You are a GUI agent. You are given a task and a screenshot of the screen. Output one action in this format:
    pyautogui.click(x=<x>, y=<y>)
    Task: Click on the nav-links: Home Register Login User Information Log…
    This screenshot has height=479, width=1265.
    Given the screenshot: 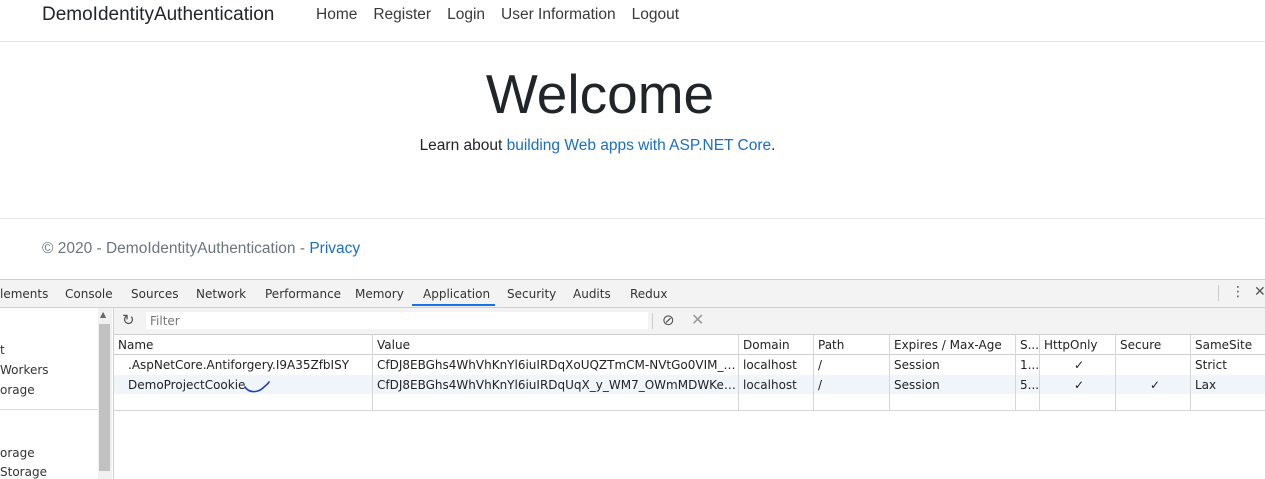 What is the action you would take?
    pyautogui.click(x=505, y=15)
    